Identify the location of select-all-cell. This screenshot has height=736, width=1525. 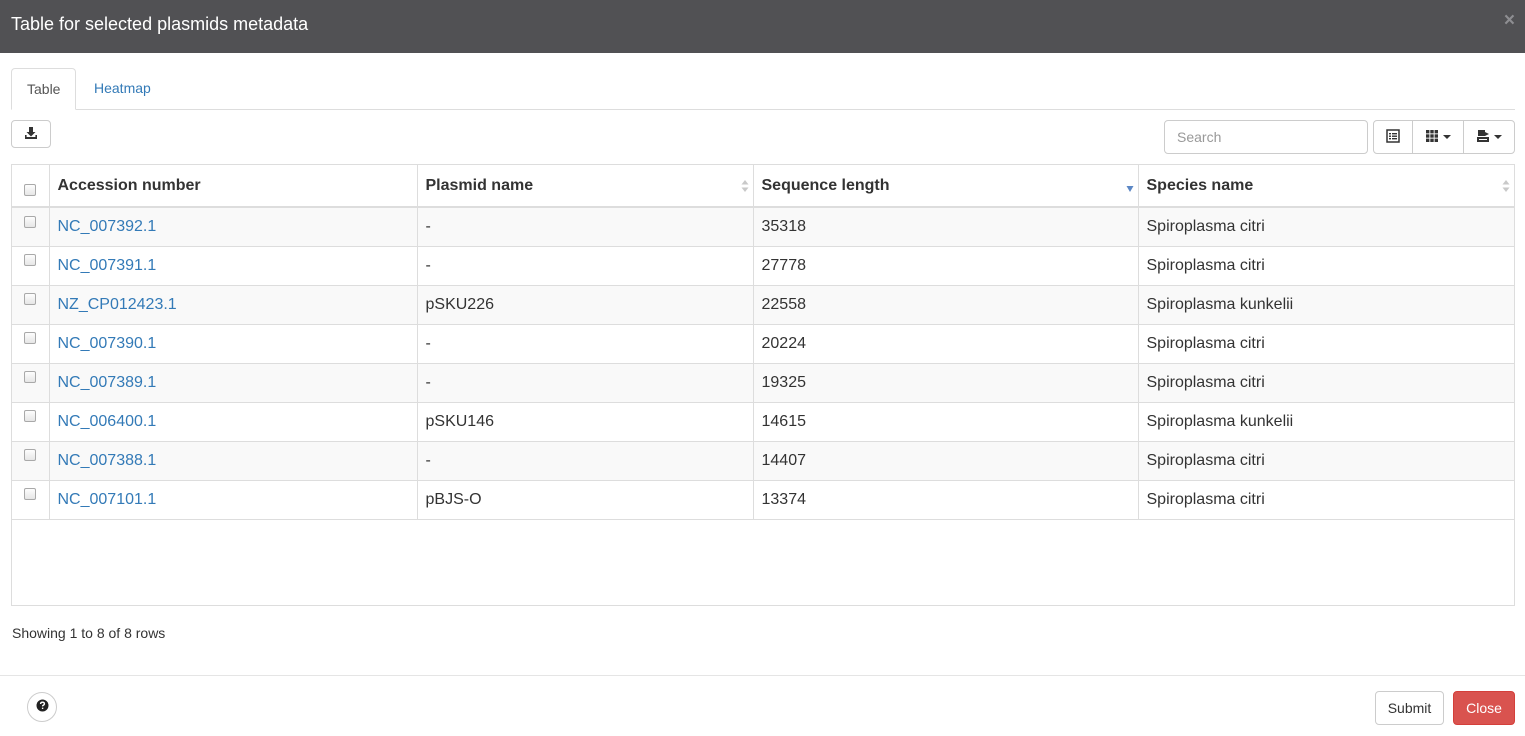
(31, 186).